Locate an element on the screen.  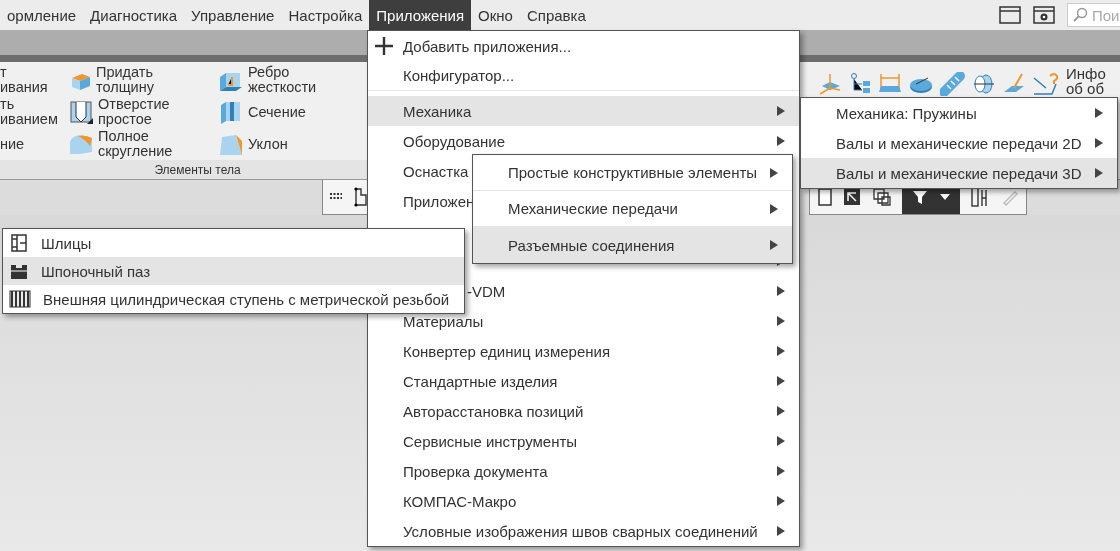
menu-item-label: Внешняя цилиндрическая ступень с метрической резьбой is located at coordinates (246, 299).